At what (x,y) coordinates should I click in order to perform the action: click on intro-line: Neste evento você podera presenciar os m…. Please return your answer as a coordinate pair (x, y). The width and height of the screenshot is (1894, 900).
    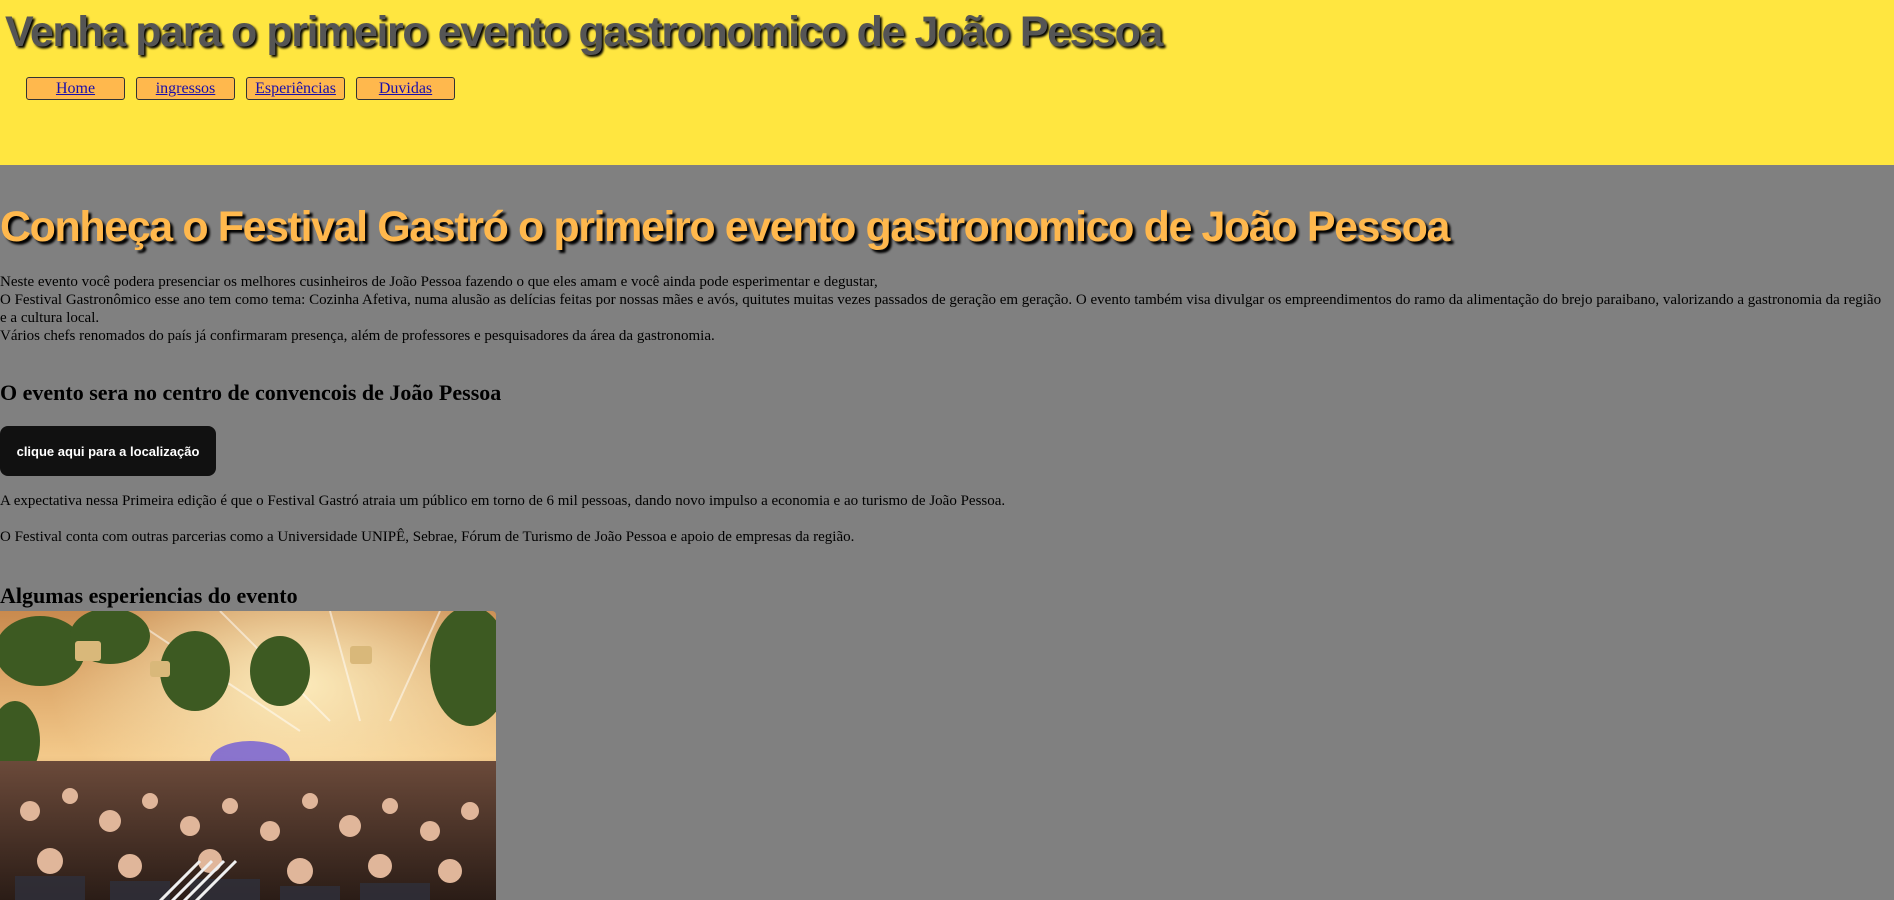
    Looking at the image, I should click on (439, 282).